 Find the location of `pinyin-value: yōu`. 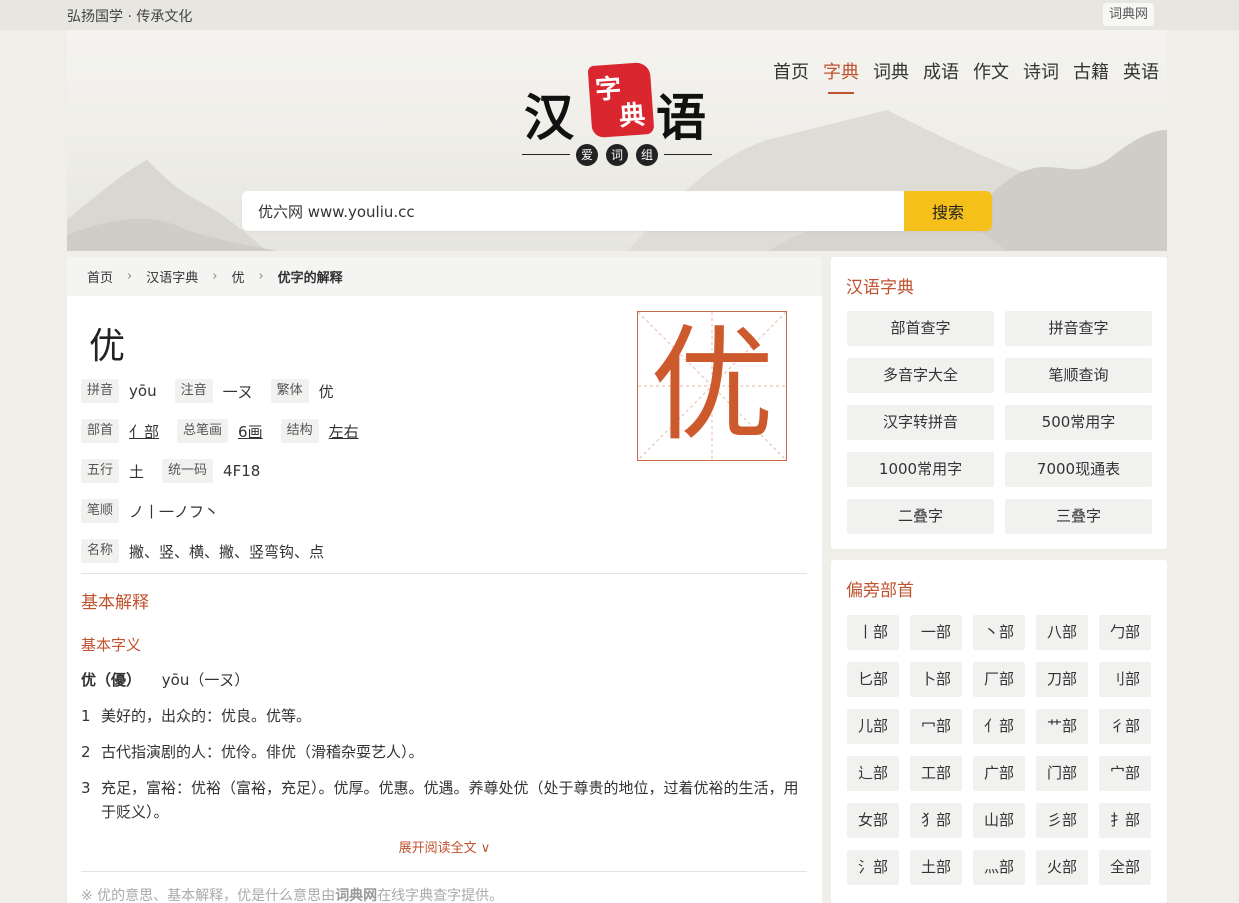

pinyin-value: yōu is located at coordinates (143, 391).